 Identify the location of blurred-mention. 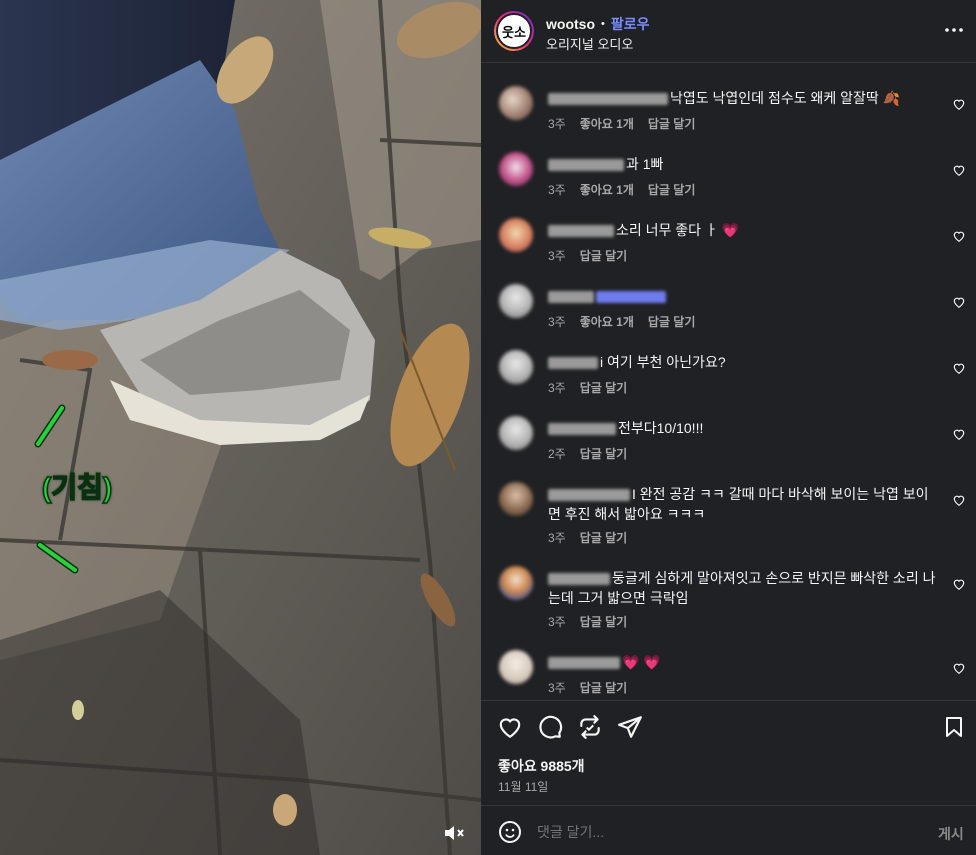
(631, 297).